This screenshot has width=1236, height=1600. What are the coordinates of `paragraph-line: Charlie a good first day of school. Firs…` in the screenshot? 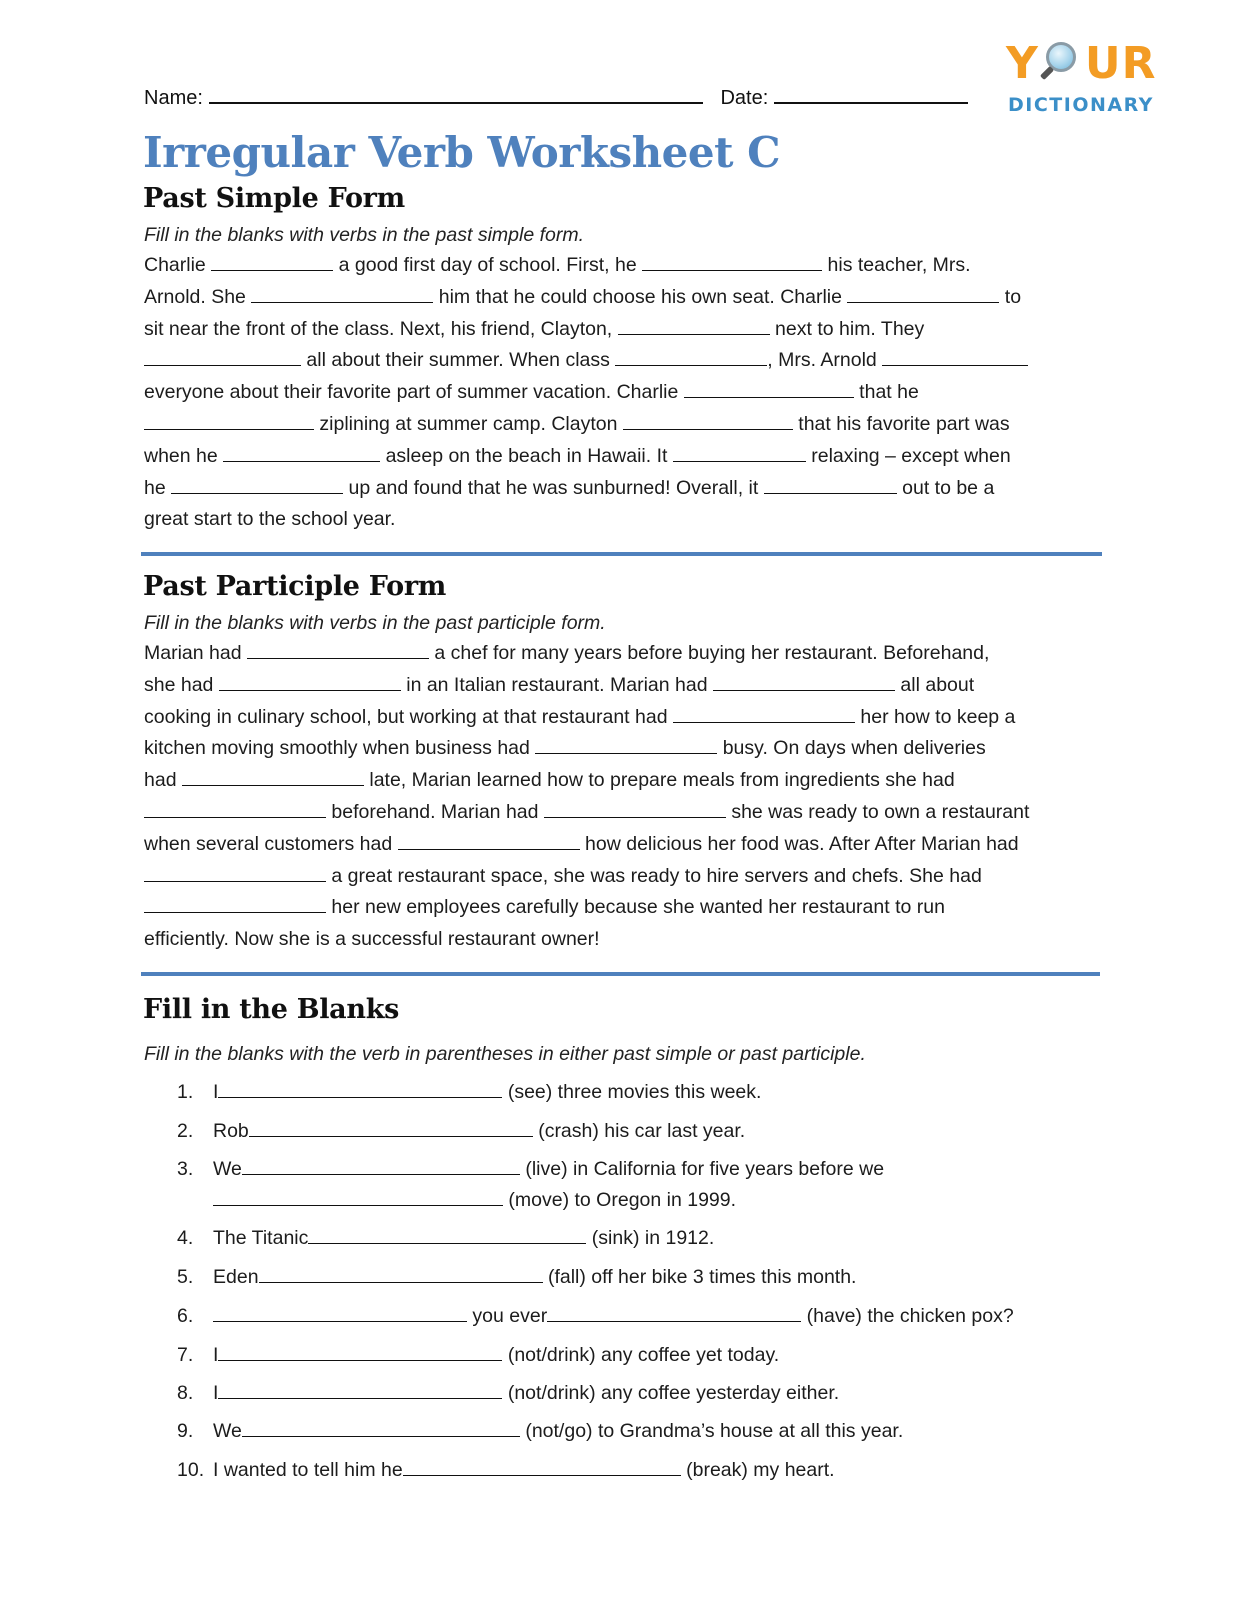 It's located at (624, 266).